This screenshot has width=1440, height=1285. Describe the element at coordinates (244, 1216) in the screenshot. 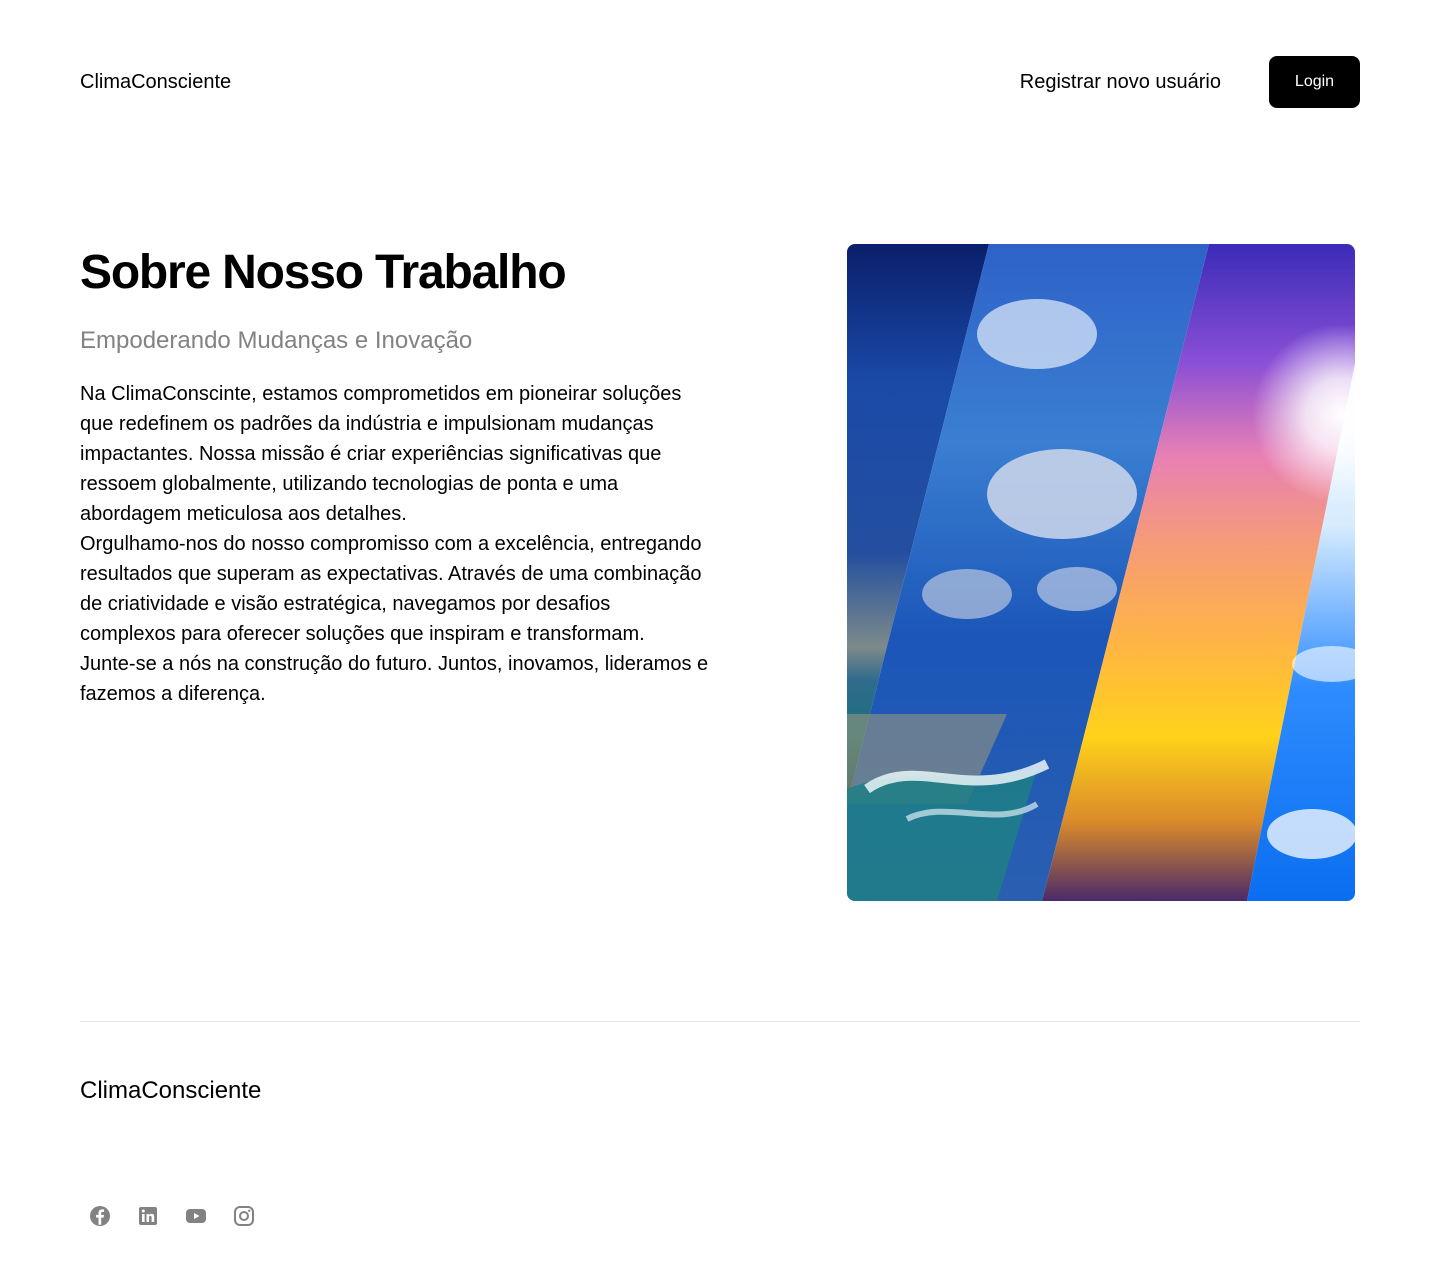

I see `instagram-icon` at that location.